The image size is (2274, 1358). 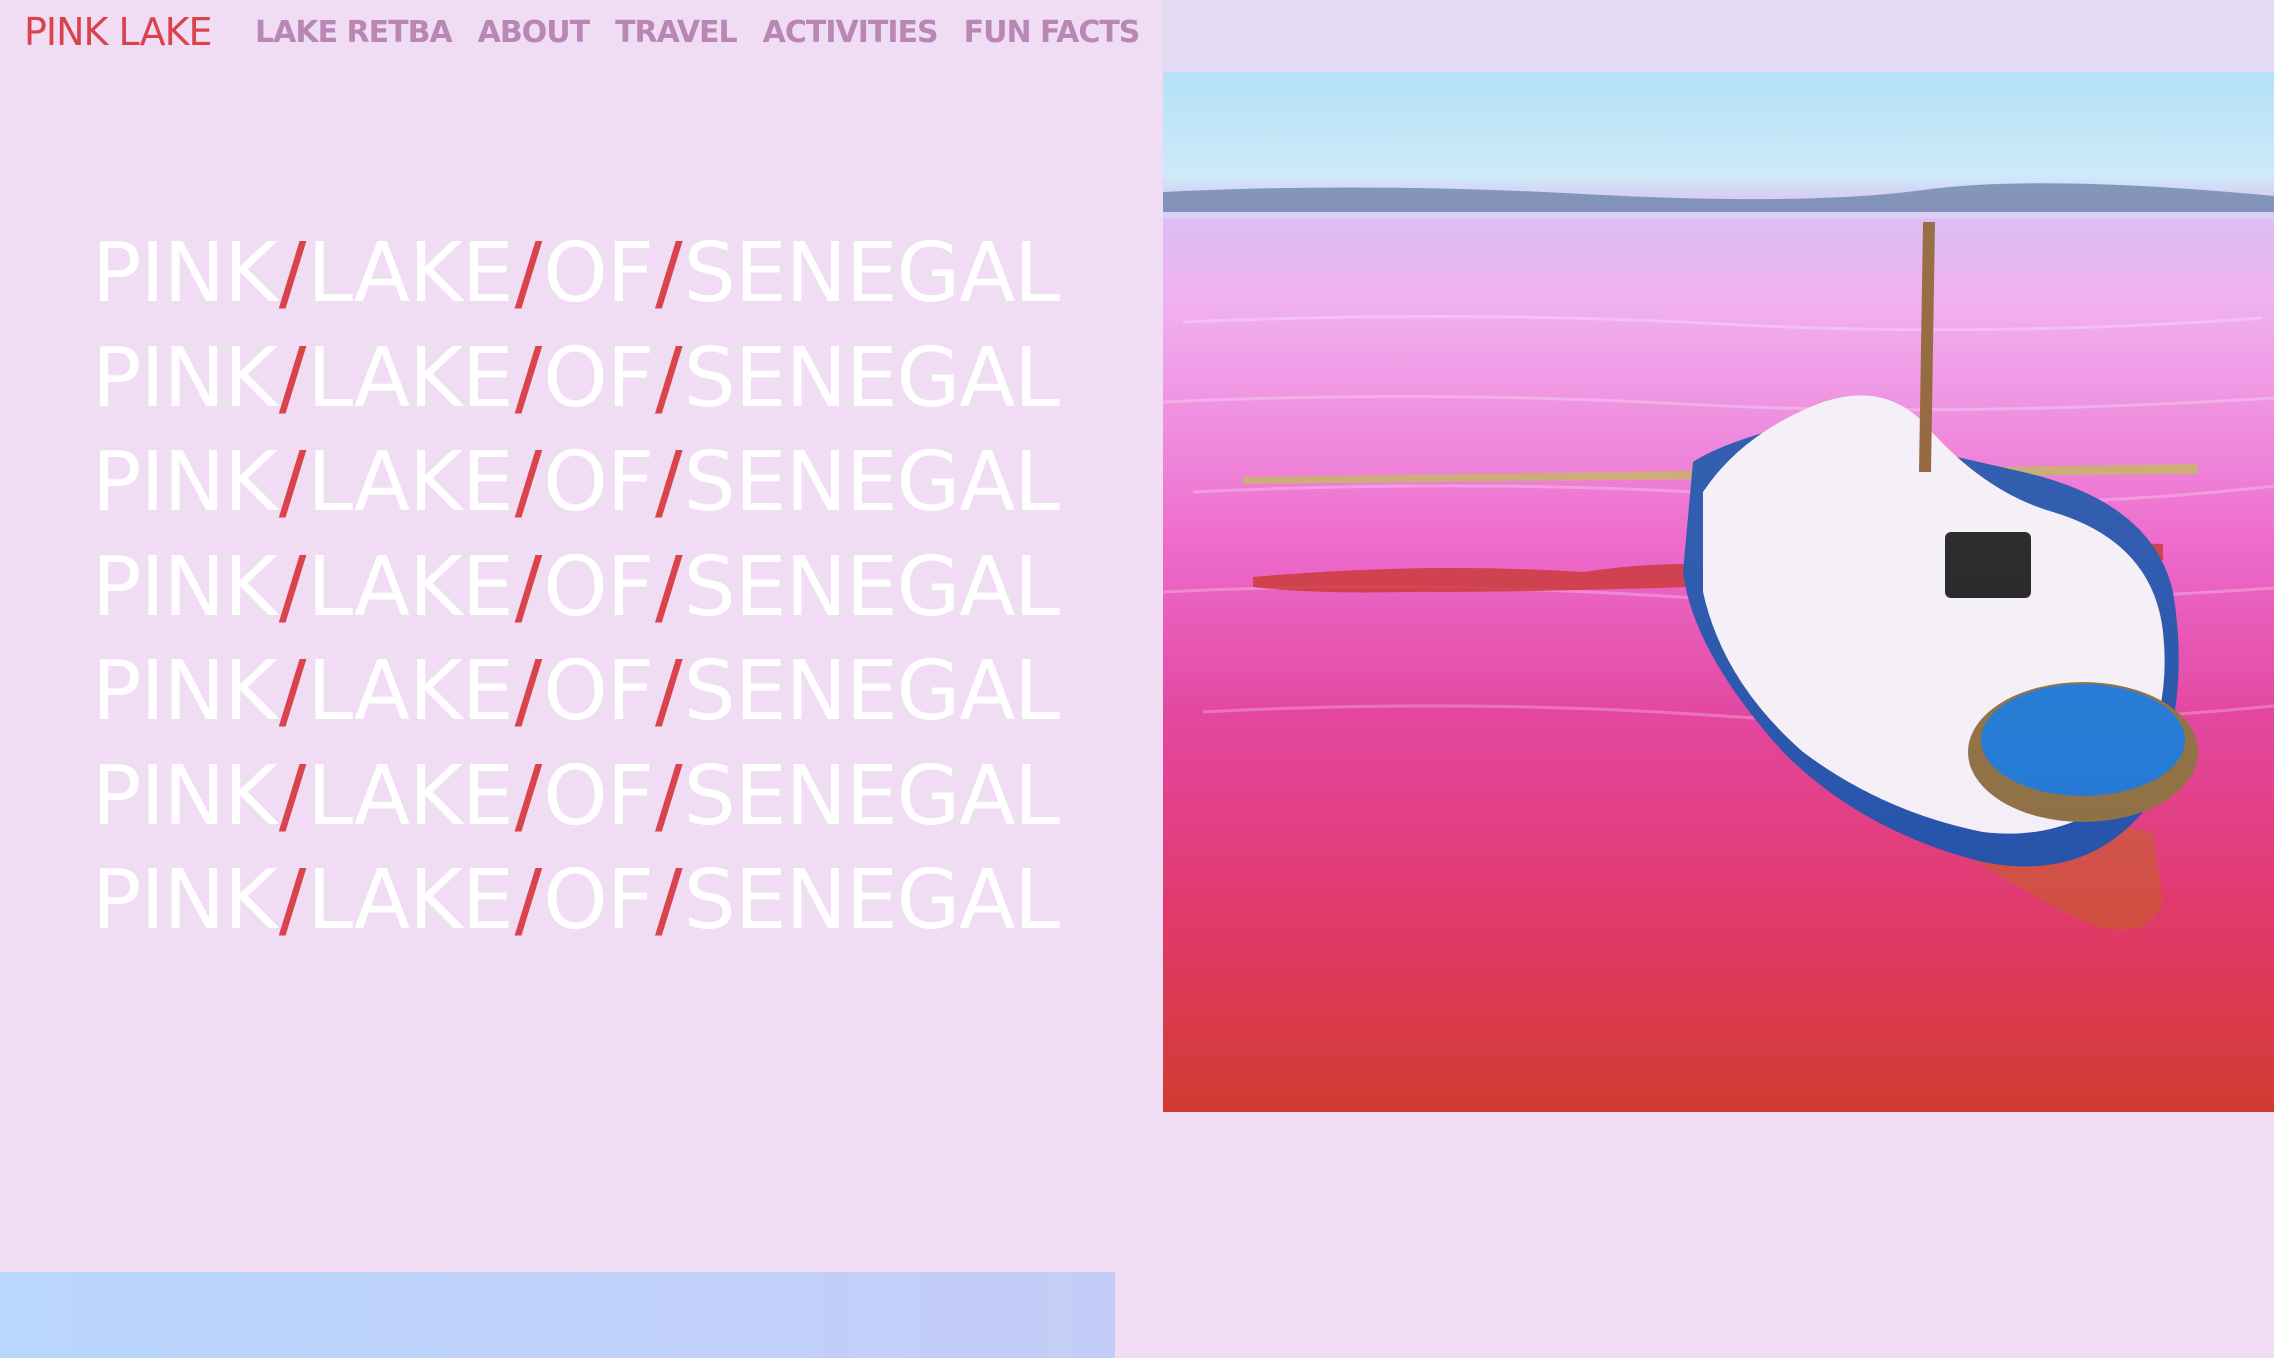 I want to click on nav-link-about: ABOUT, so click(x=534, y=32).